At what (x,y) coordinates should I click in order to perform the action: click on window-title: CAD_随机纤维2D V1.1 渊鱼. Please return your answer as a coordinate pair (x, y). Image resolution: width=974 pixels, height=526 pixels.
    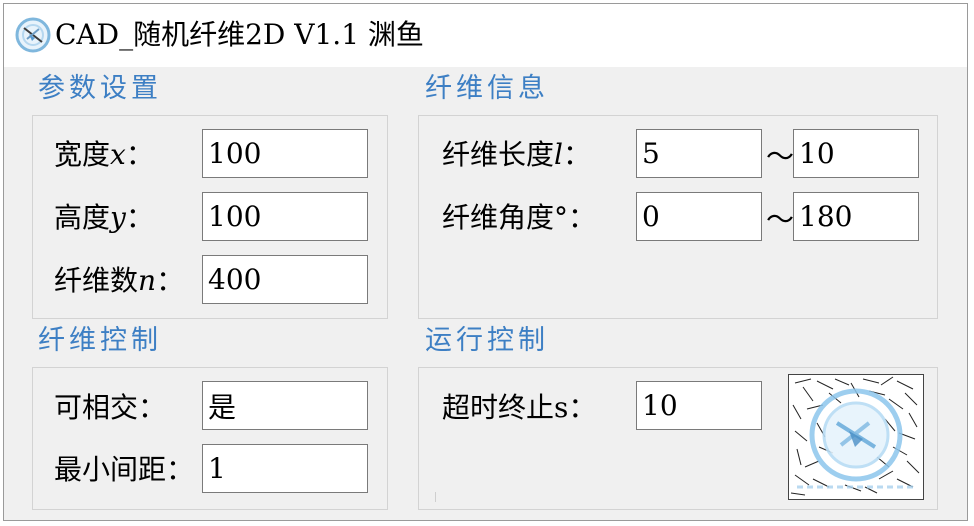
    Looking at the image, I should click on (239, 34).